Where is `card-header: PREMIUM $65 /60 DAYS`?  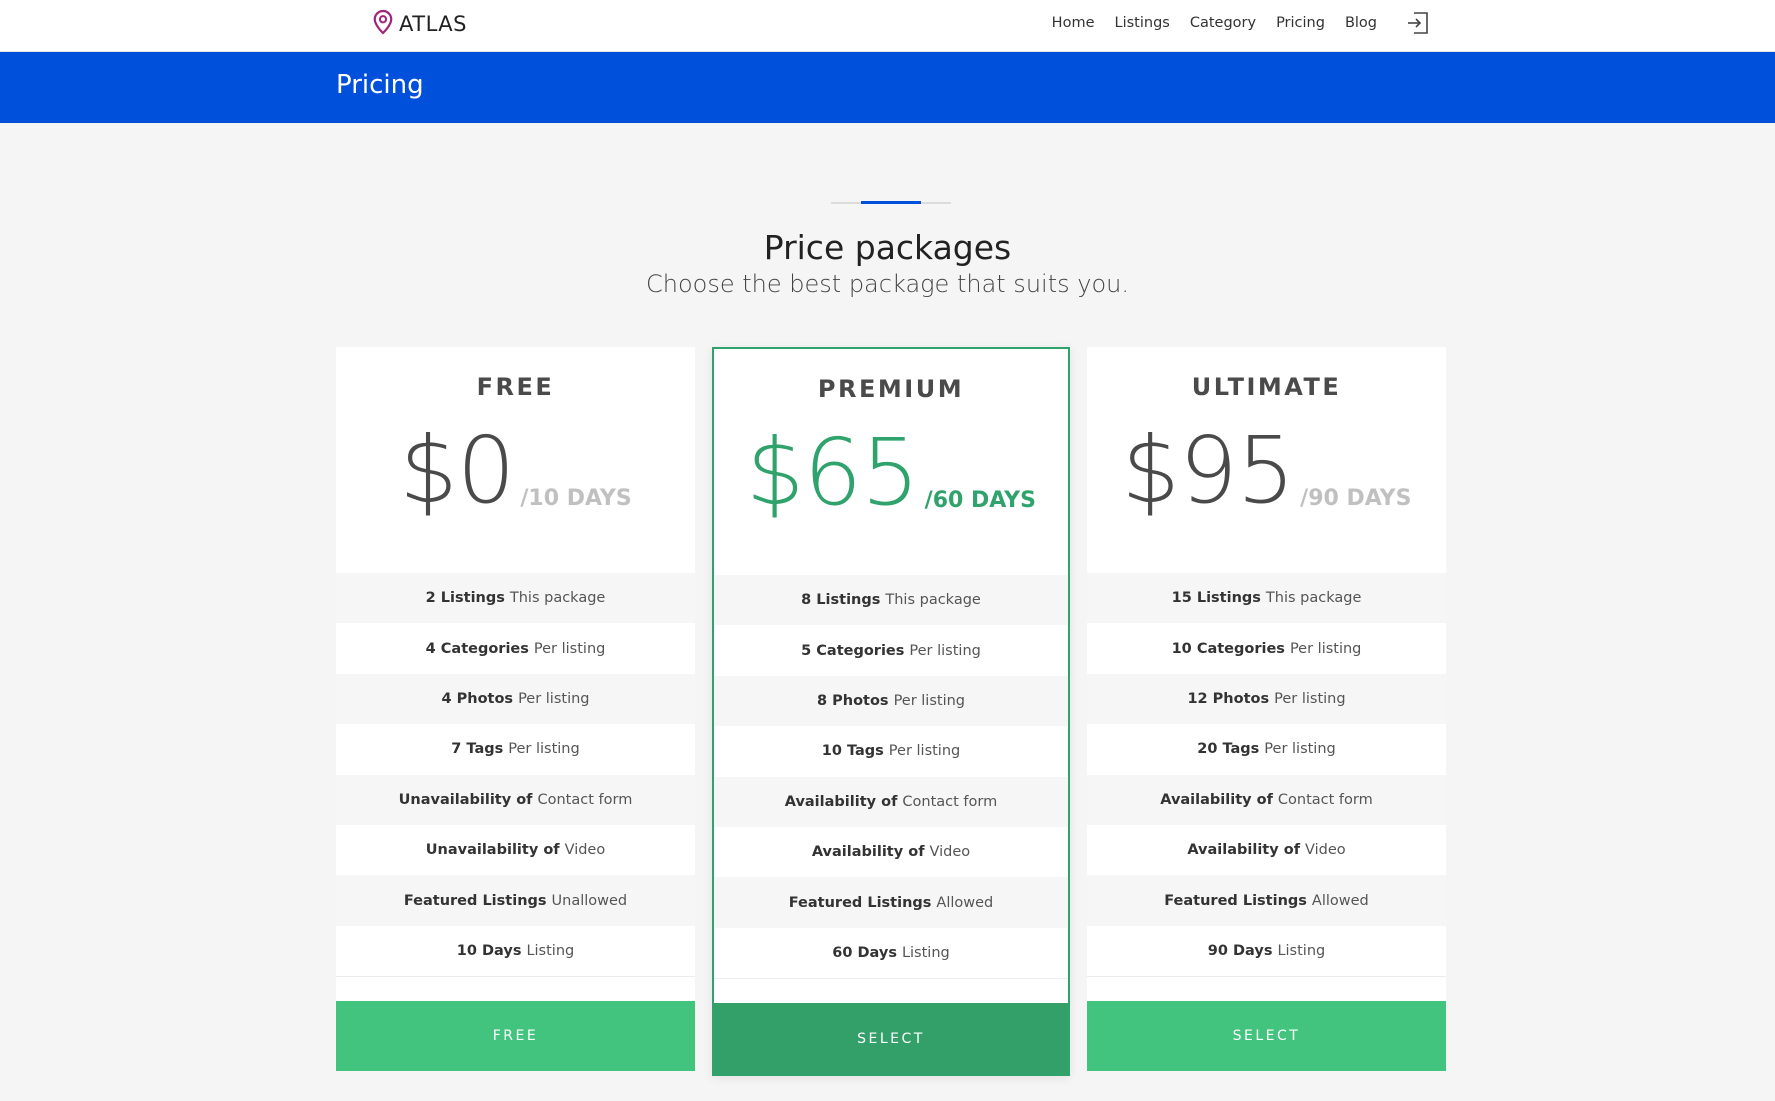 card-header: PREMIUM $65 /60 DAYS is located at coordinates (891, 462).